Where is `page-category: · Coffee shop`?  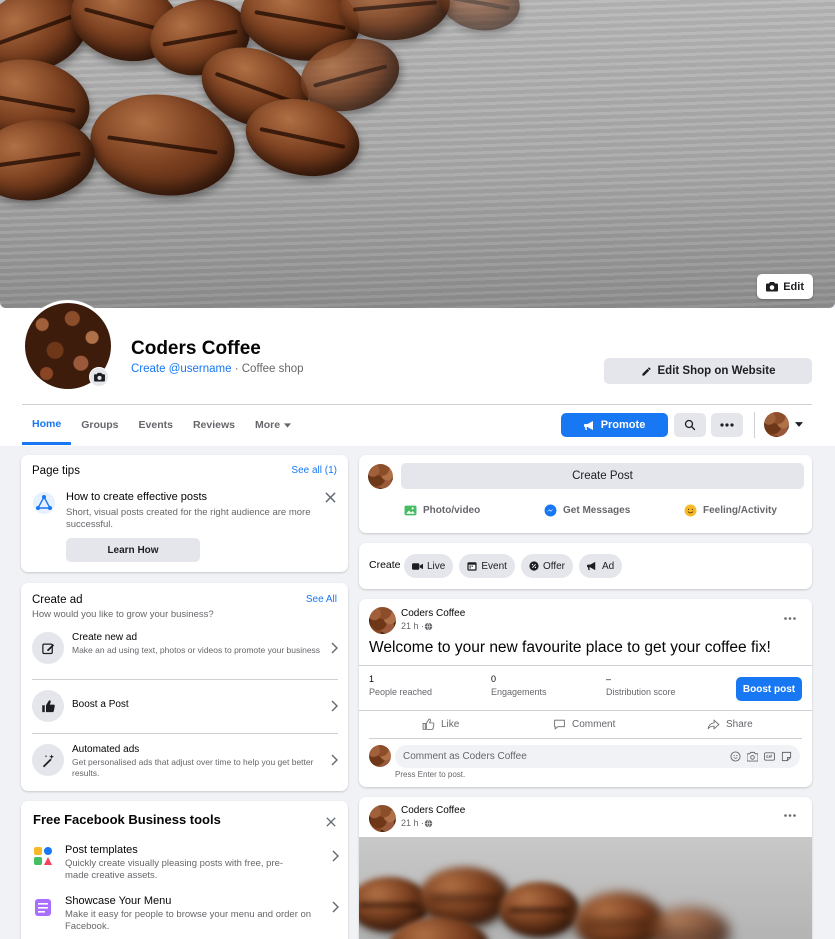 page-category: · Coffee shop is located at coordinates (267, 369).